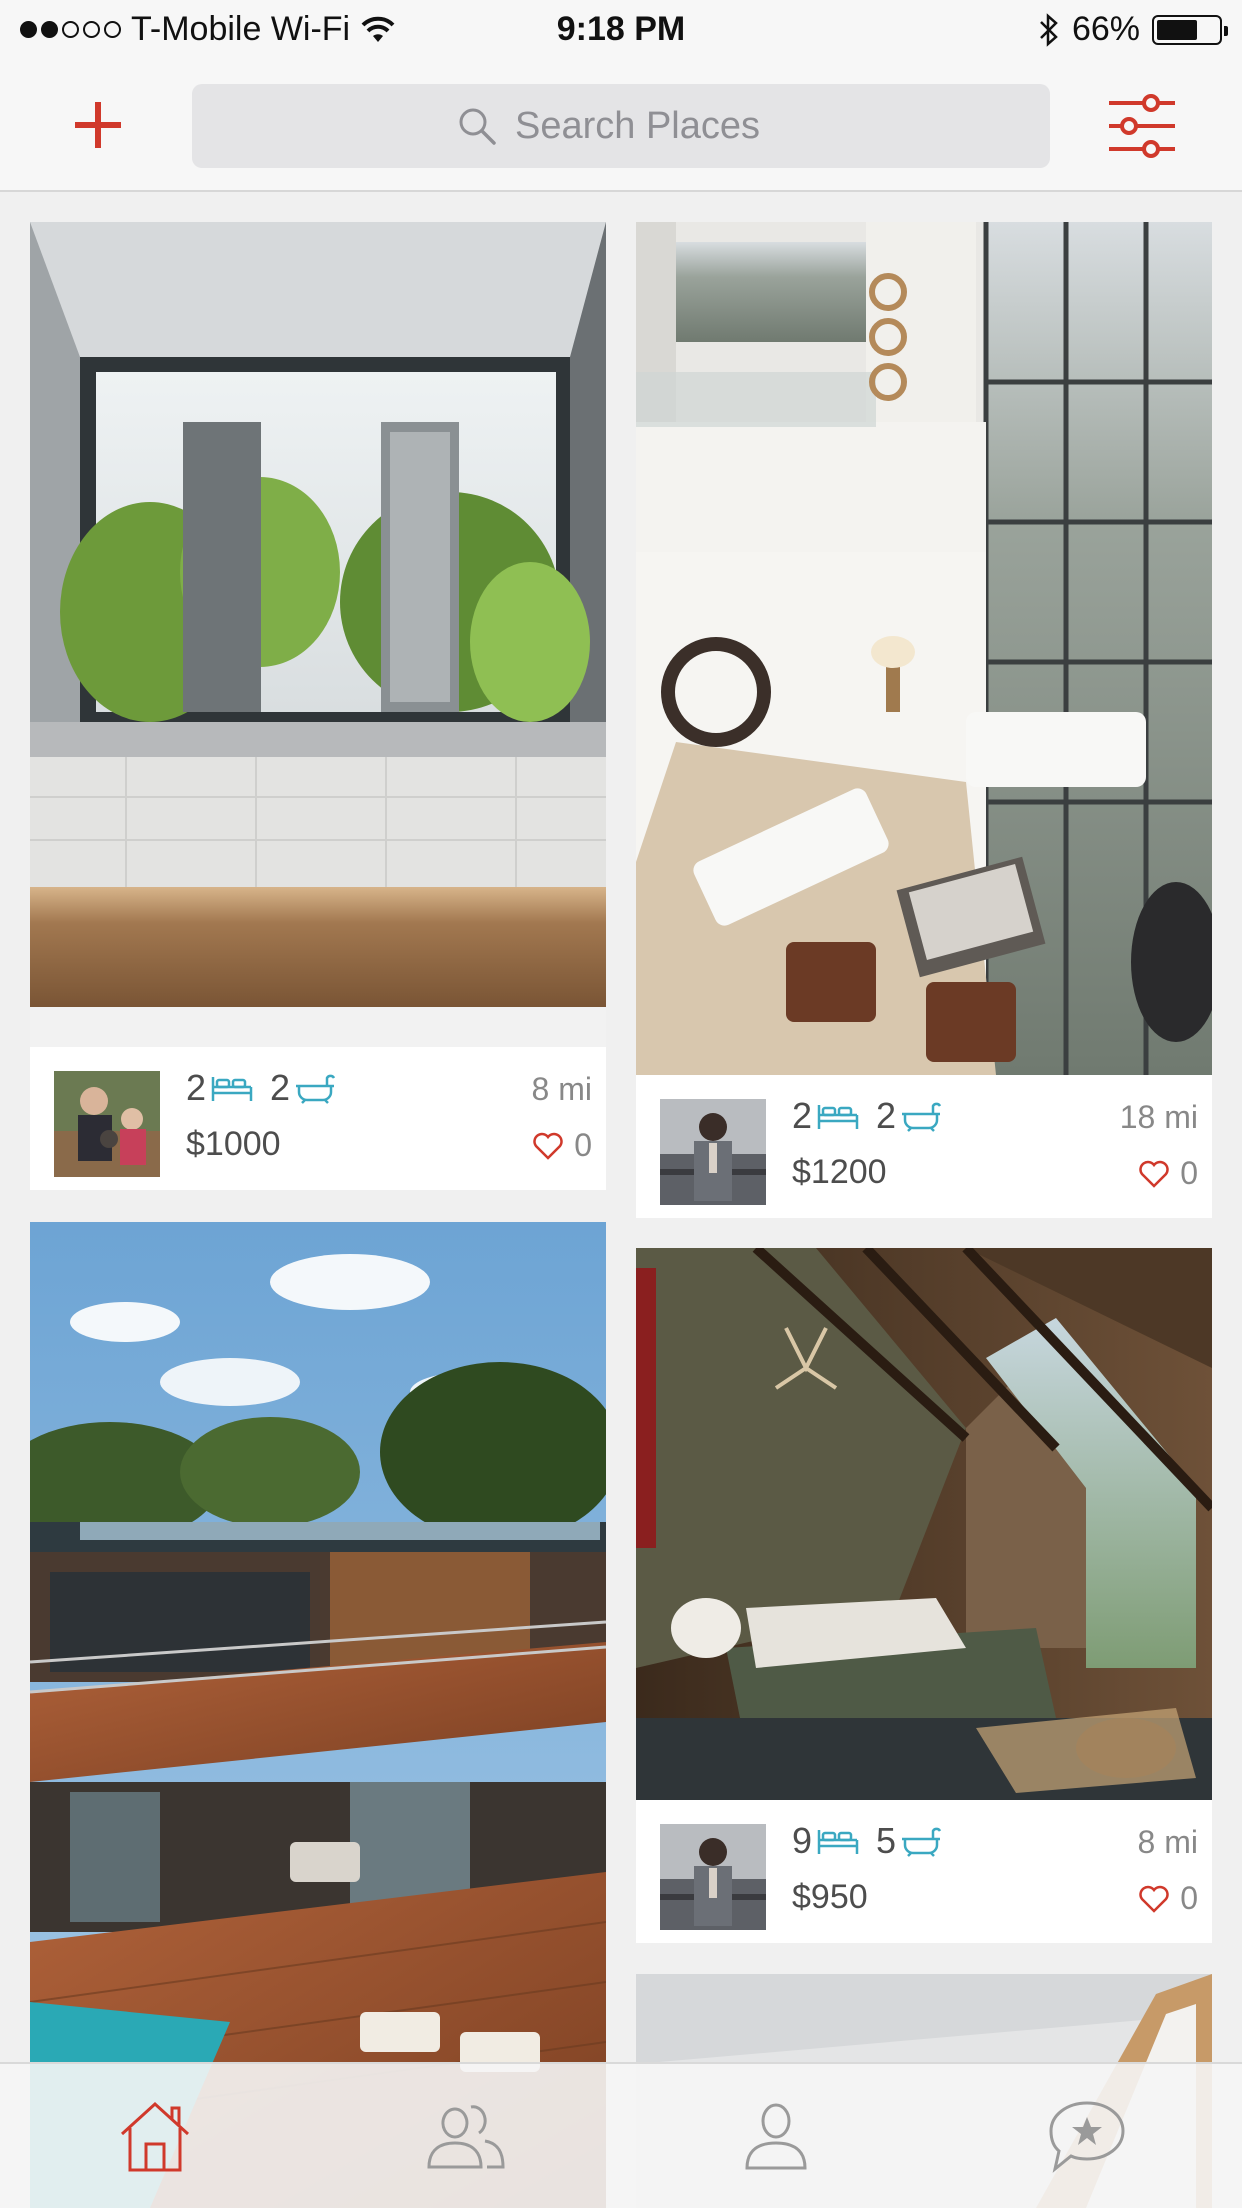 This screenshot has width=1242, height=2208. I want to click on bath-count: 5, so click(886, 1840).